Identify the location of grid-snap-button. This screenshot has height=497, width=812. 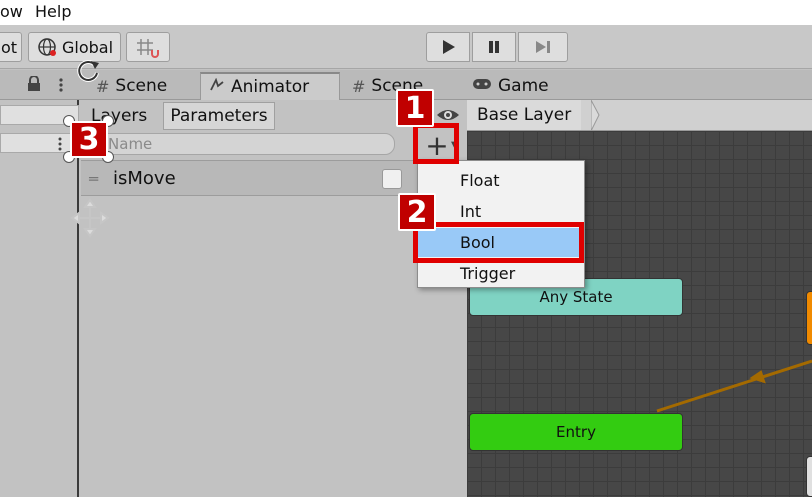
(148, 47).